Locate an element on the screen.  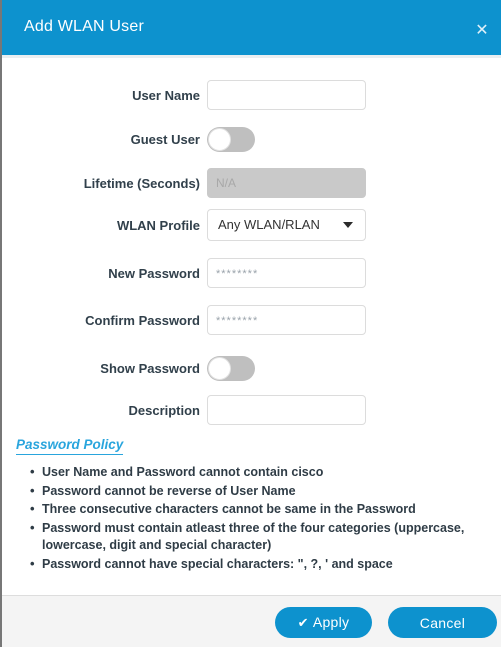
policy-rule: Password cannot be reverse of User Name is located at coordinates (263, 491).